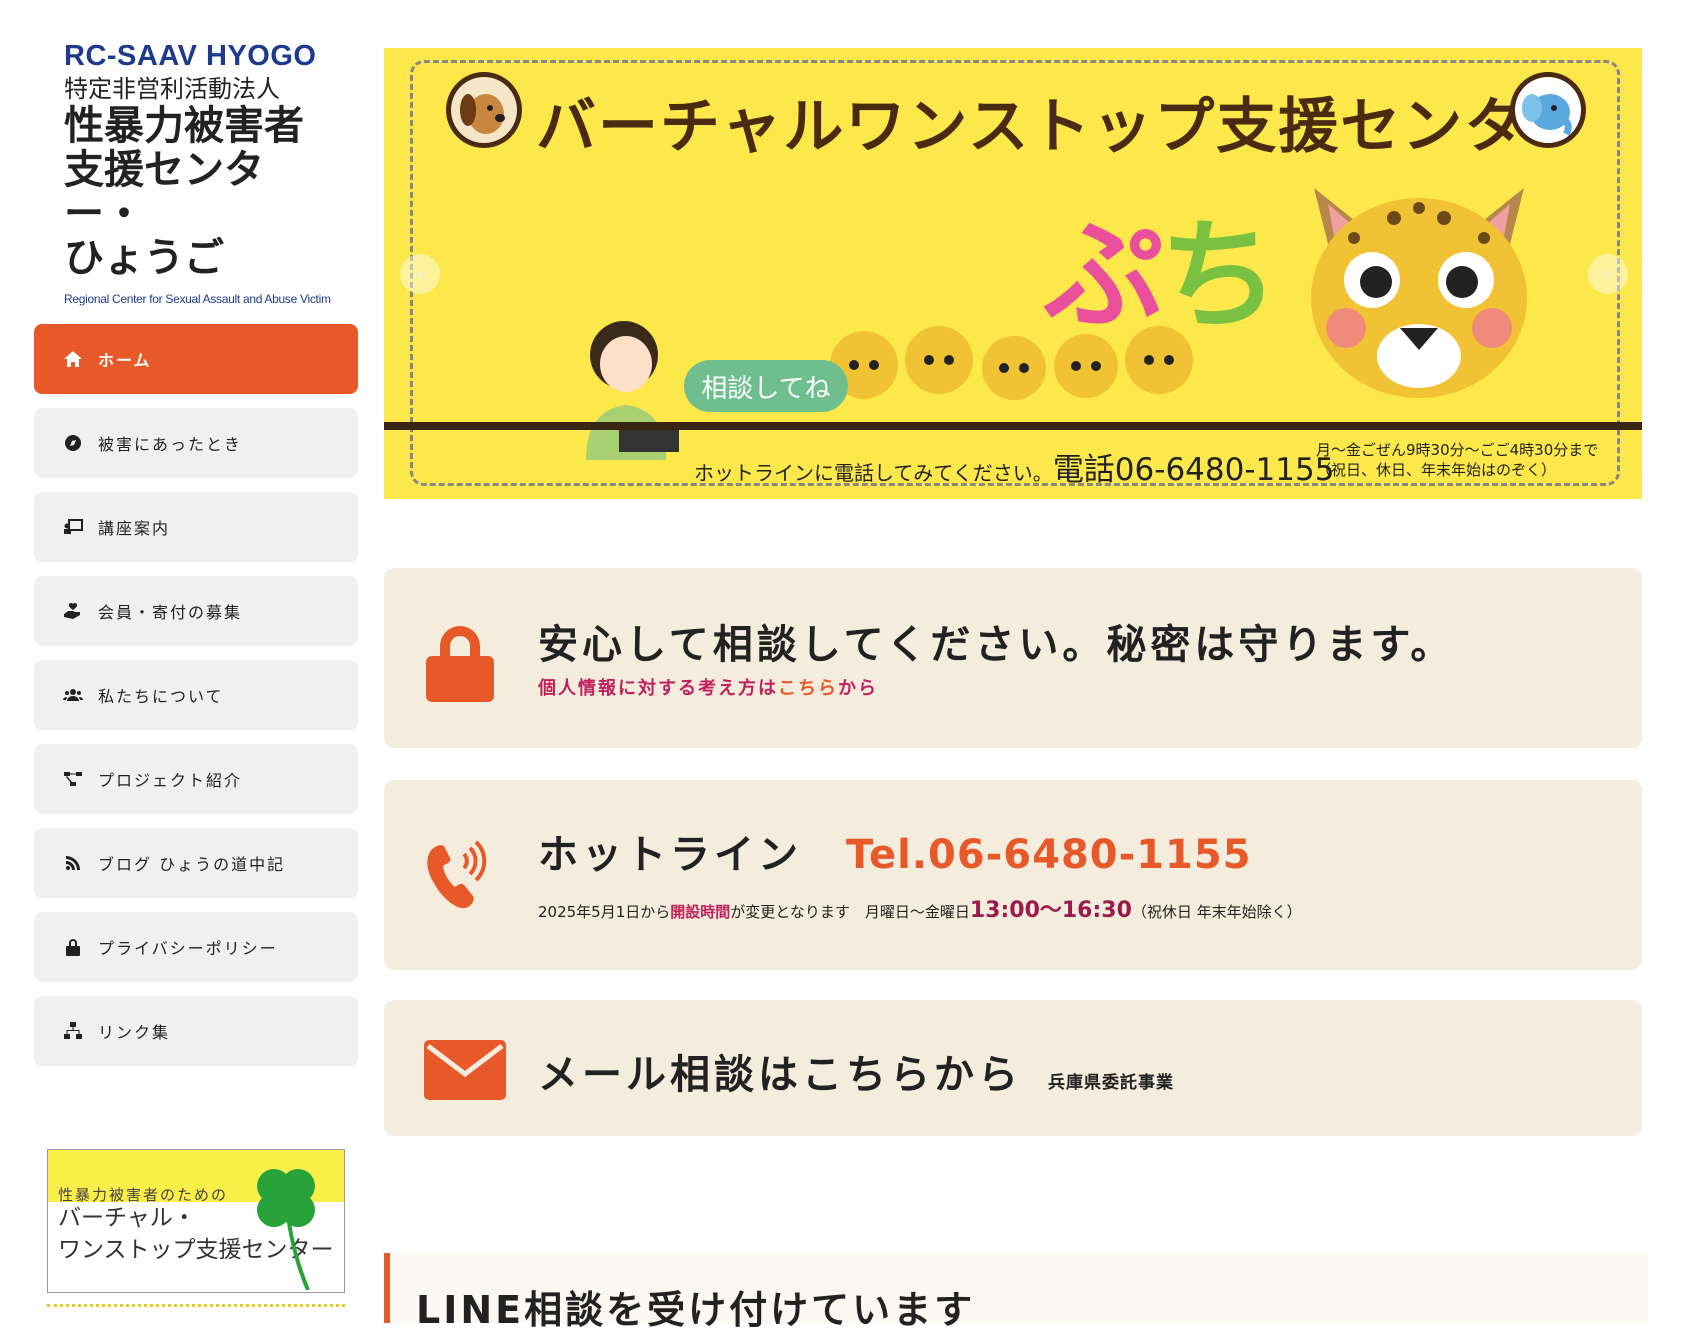  Describe the element at coordinates (632, 390) in the screenshot. I see `girl-on-phone-image` at that location.